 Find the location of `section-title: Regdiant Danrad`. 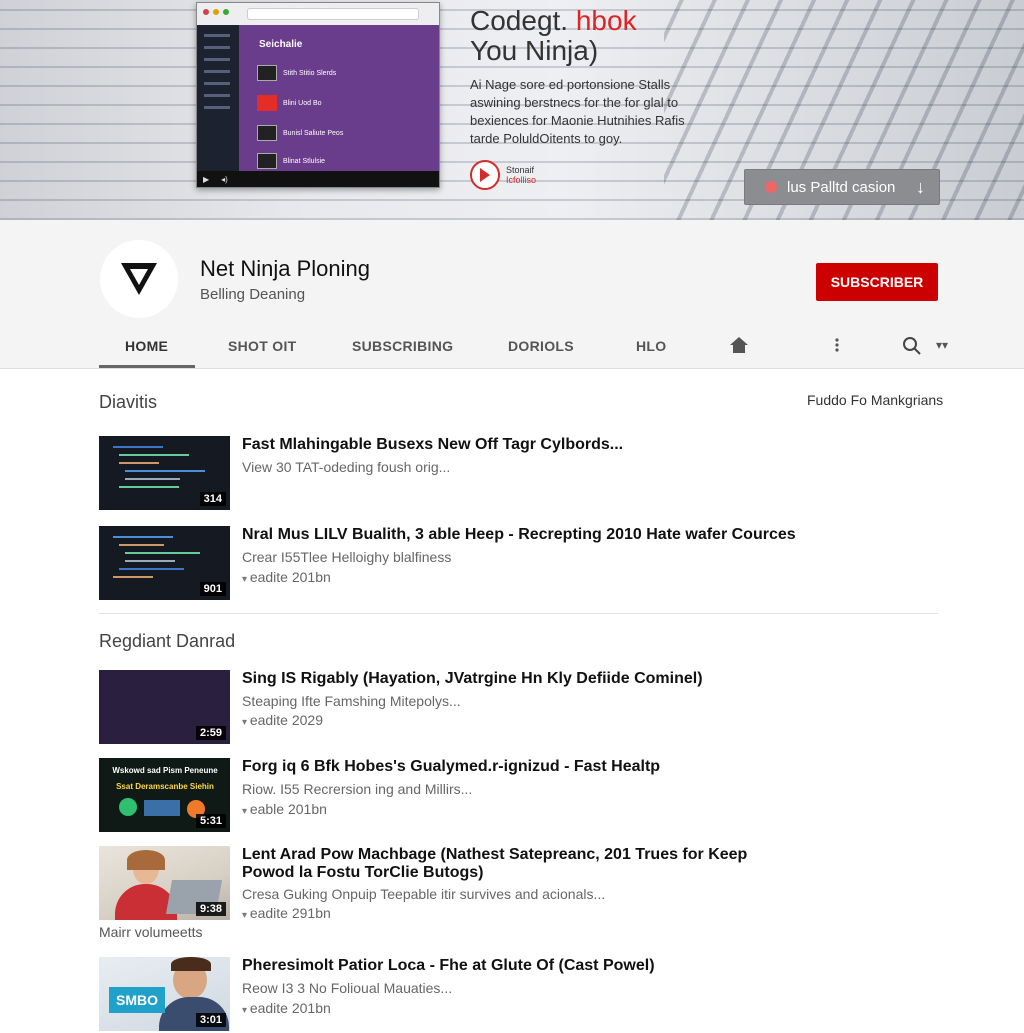

section-title: Regdiant Danrad is located at coordinates (167, 641).